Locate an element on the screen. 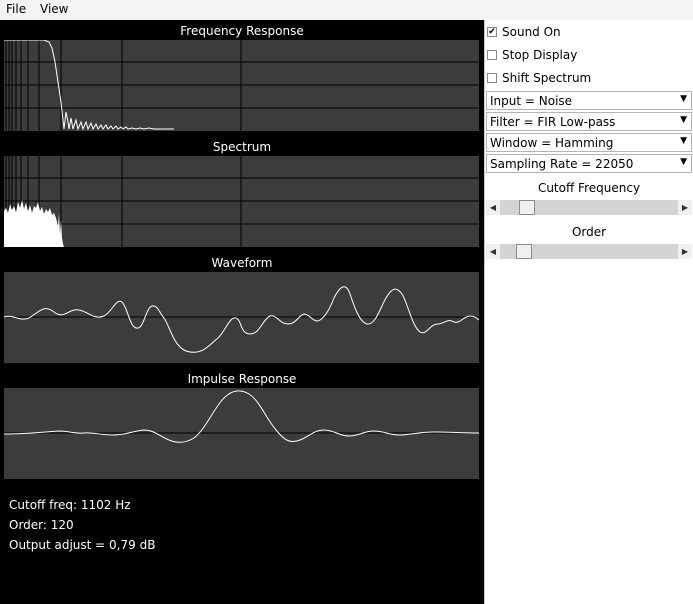 The height and width of the screenshot is (604, 693). waveform-trace is located at coordinates (241, 319).